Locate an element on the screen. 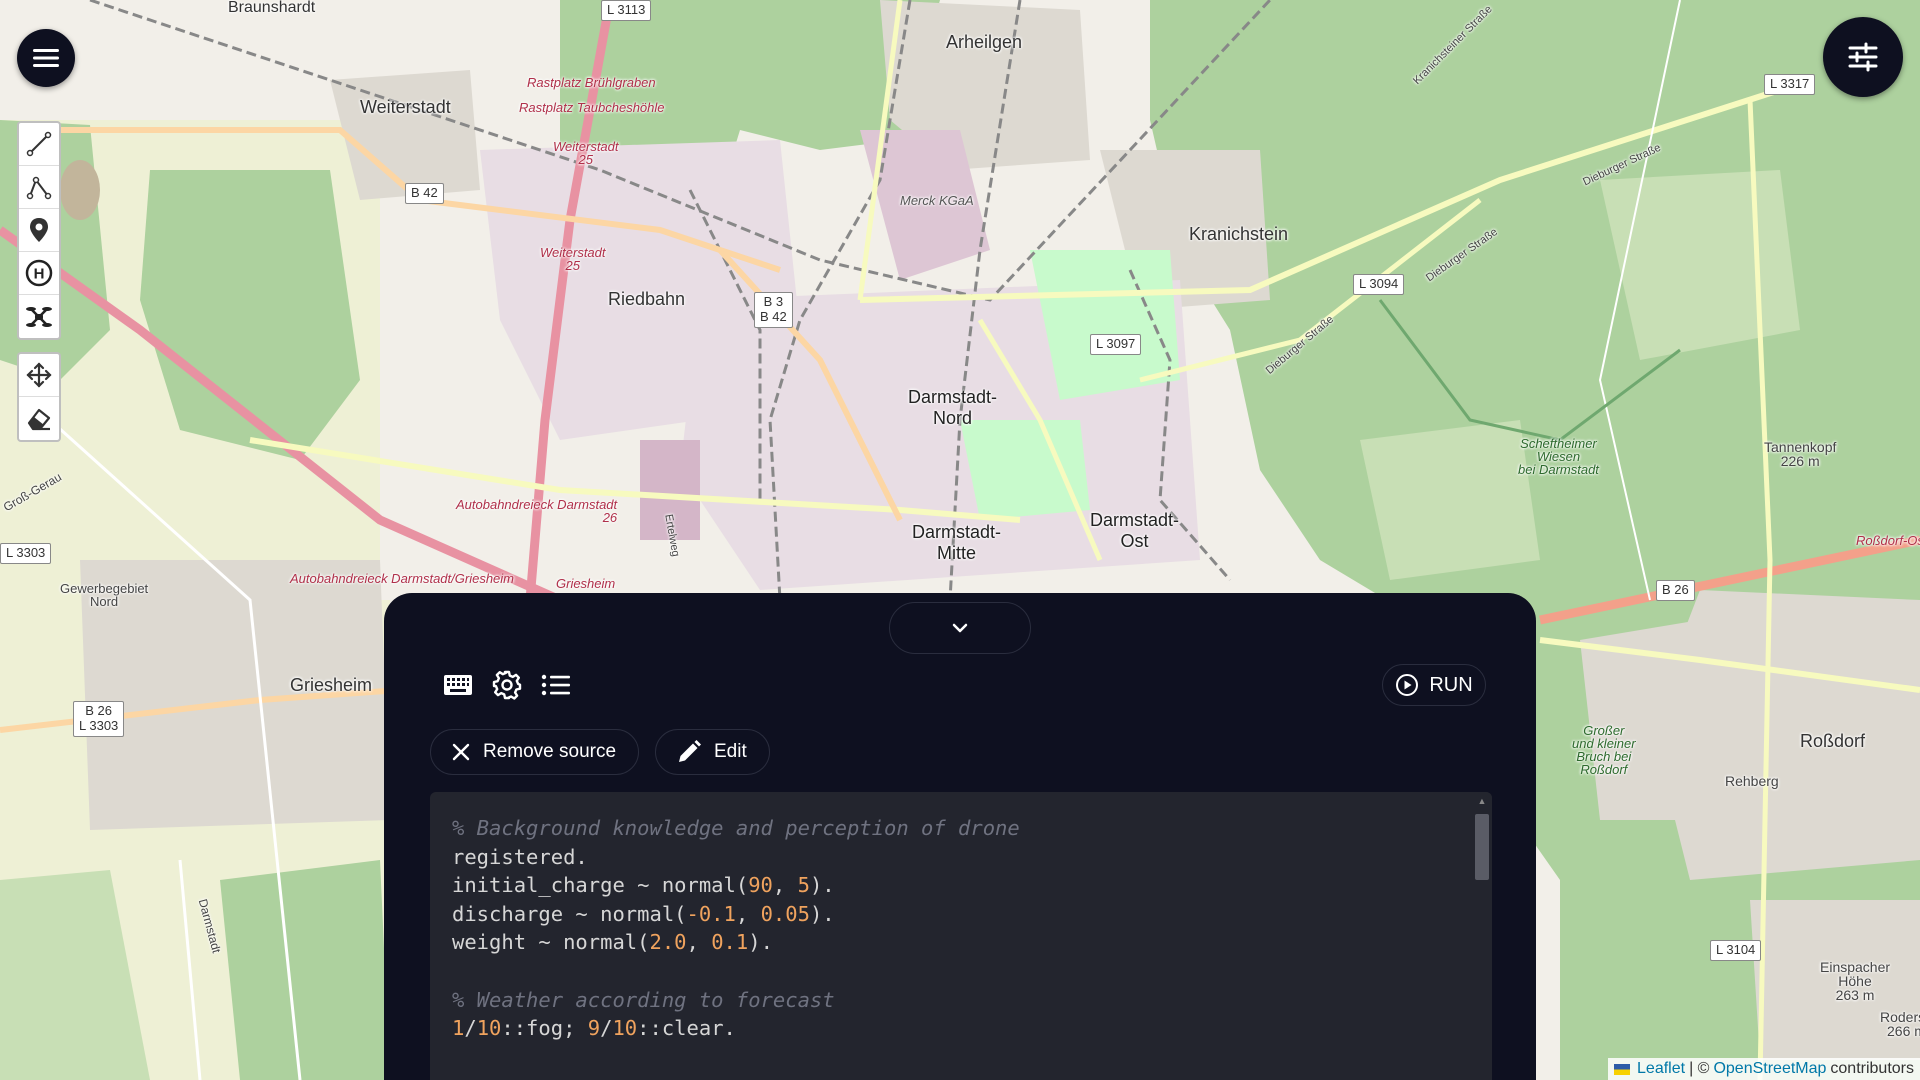  road-shield: L 3104 is located at coordinates (1736, 950).